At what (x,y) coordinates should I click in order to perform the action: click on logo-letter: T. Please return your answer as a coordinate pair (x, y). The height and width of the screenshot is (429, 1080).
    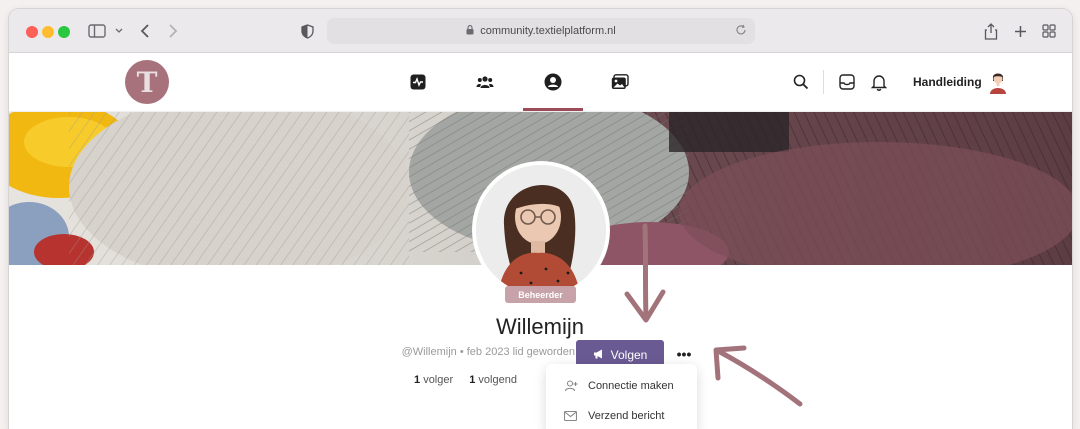
    Looking at the image, I should click on (147, 82).